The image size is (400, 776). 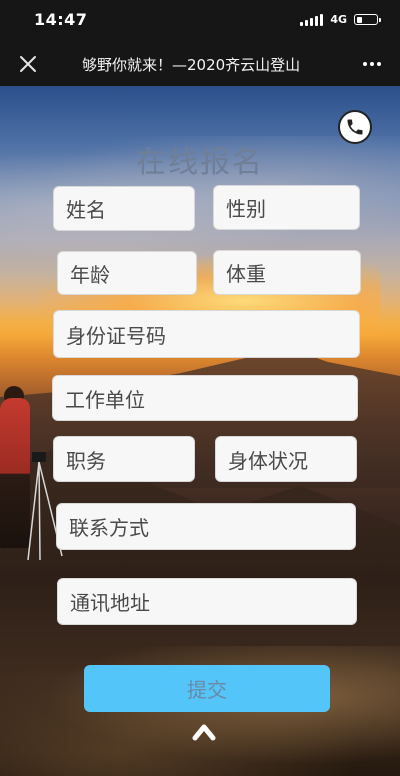 I want to click on battery-level, so click(x=359, y=19).